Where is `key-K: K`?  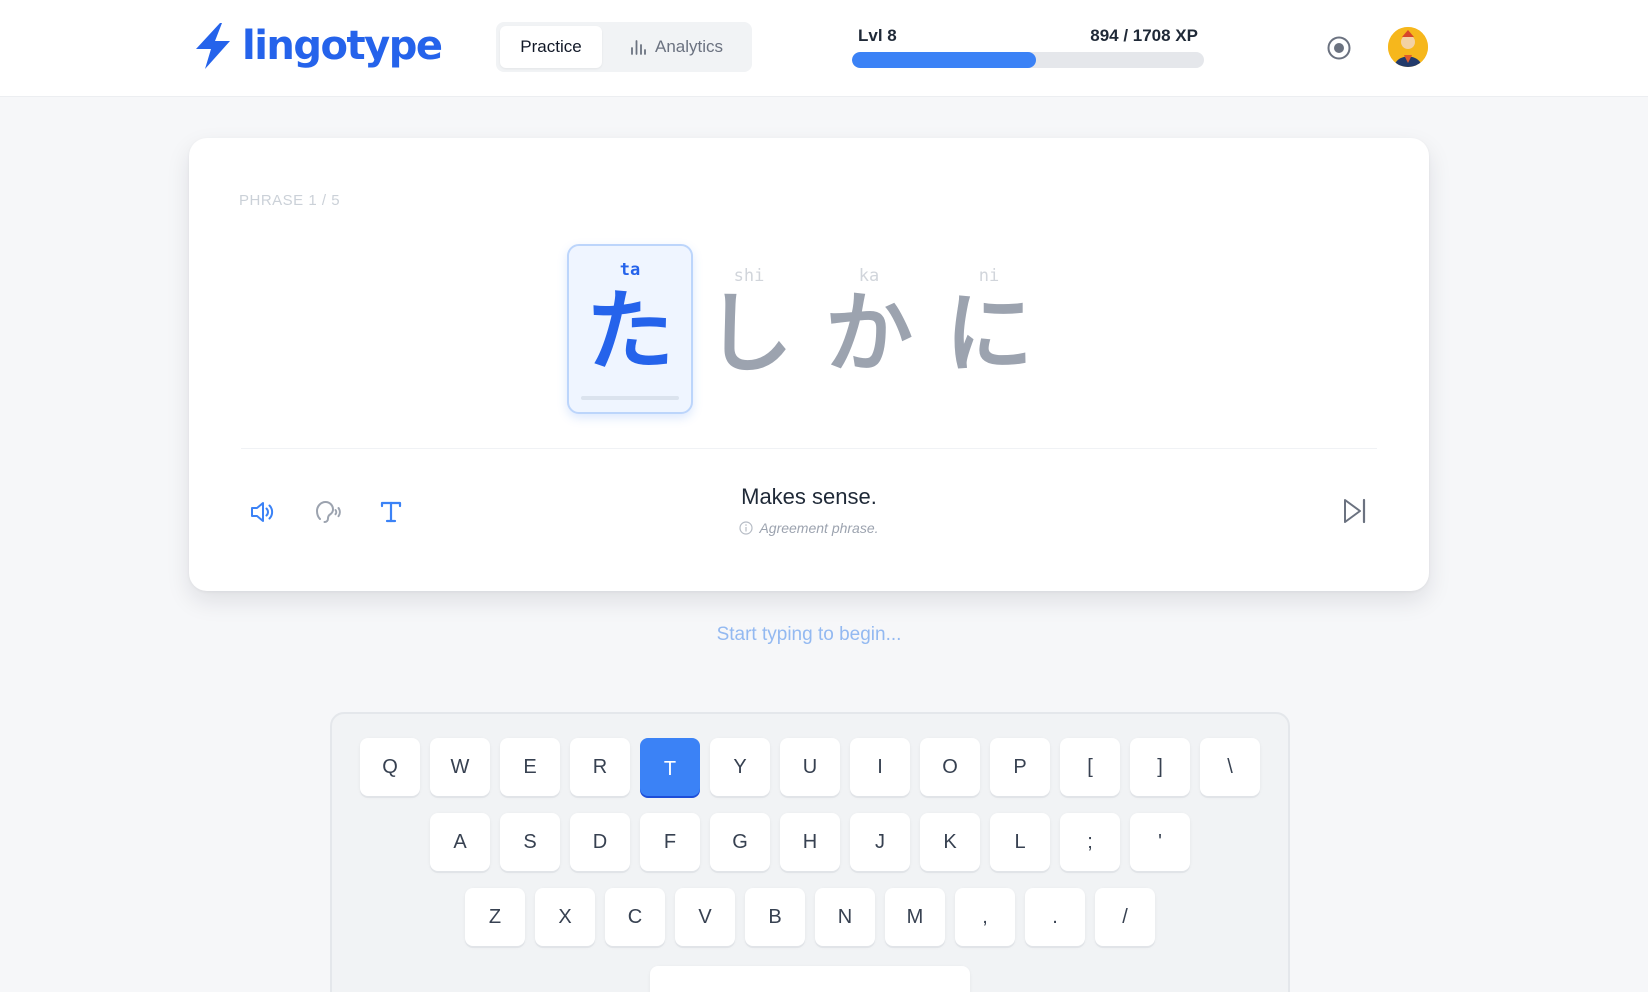 key-K: K is located at coordinates (950, 842).